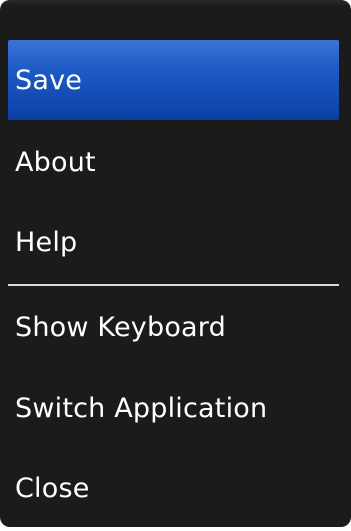 The image size is (351, 531). Describe the element at coordinates (173, 80) in the screenshot. I see `menu-item-save: Save` at that location.